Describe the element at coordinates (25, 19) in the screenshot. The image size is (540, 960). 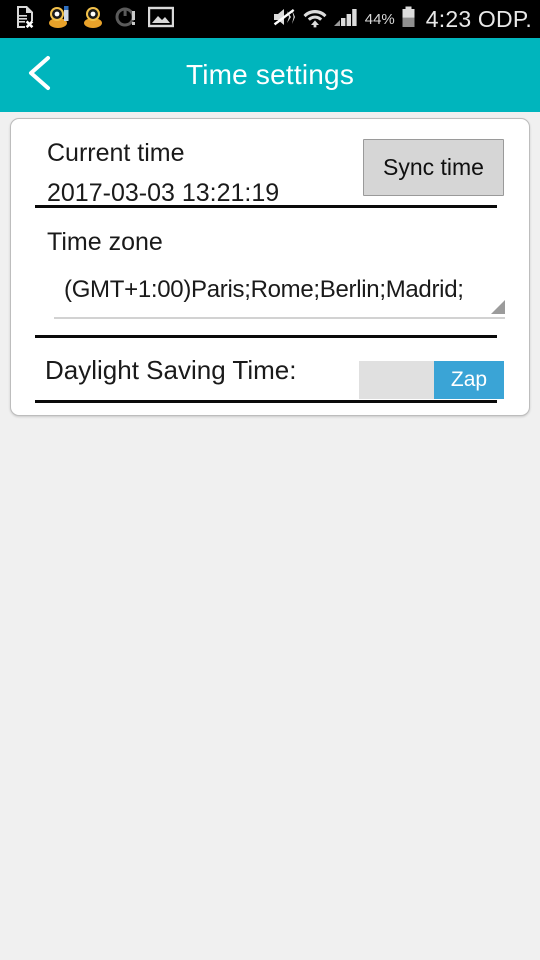
I see `sd-card-removed-icon` at that location.